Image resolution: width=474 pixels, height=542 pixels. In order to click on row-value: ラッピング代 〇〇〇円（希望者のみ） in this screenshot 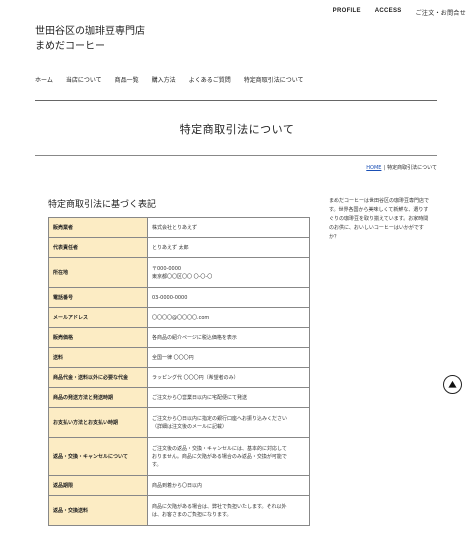, I will do `click(228, 377)`.